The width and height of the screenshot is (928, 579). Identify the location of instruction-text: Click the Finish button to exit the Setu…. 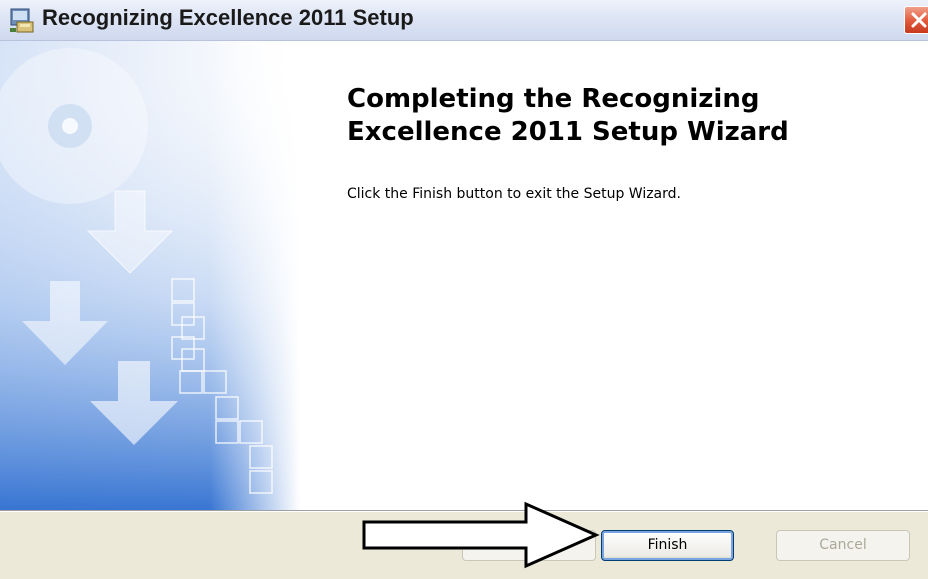
(514, 194).